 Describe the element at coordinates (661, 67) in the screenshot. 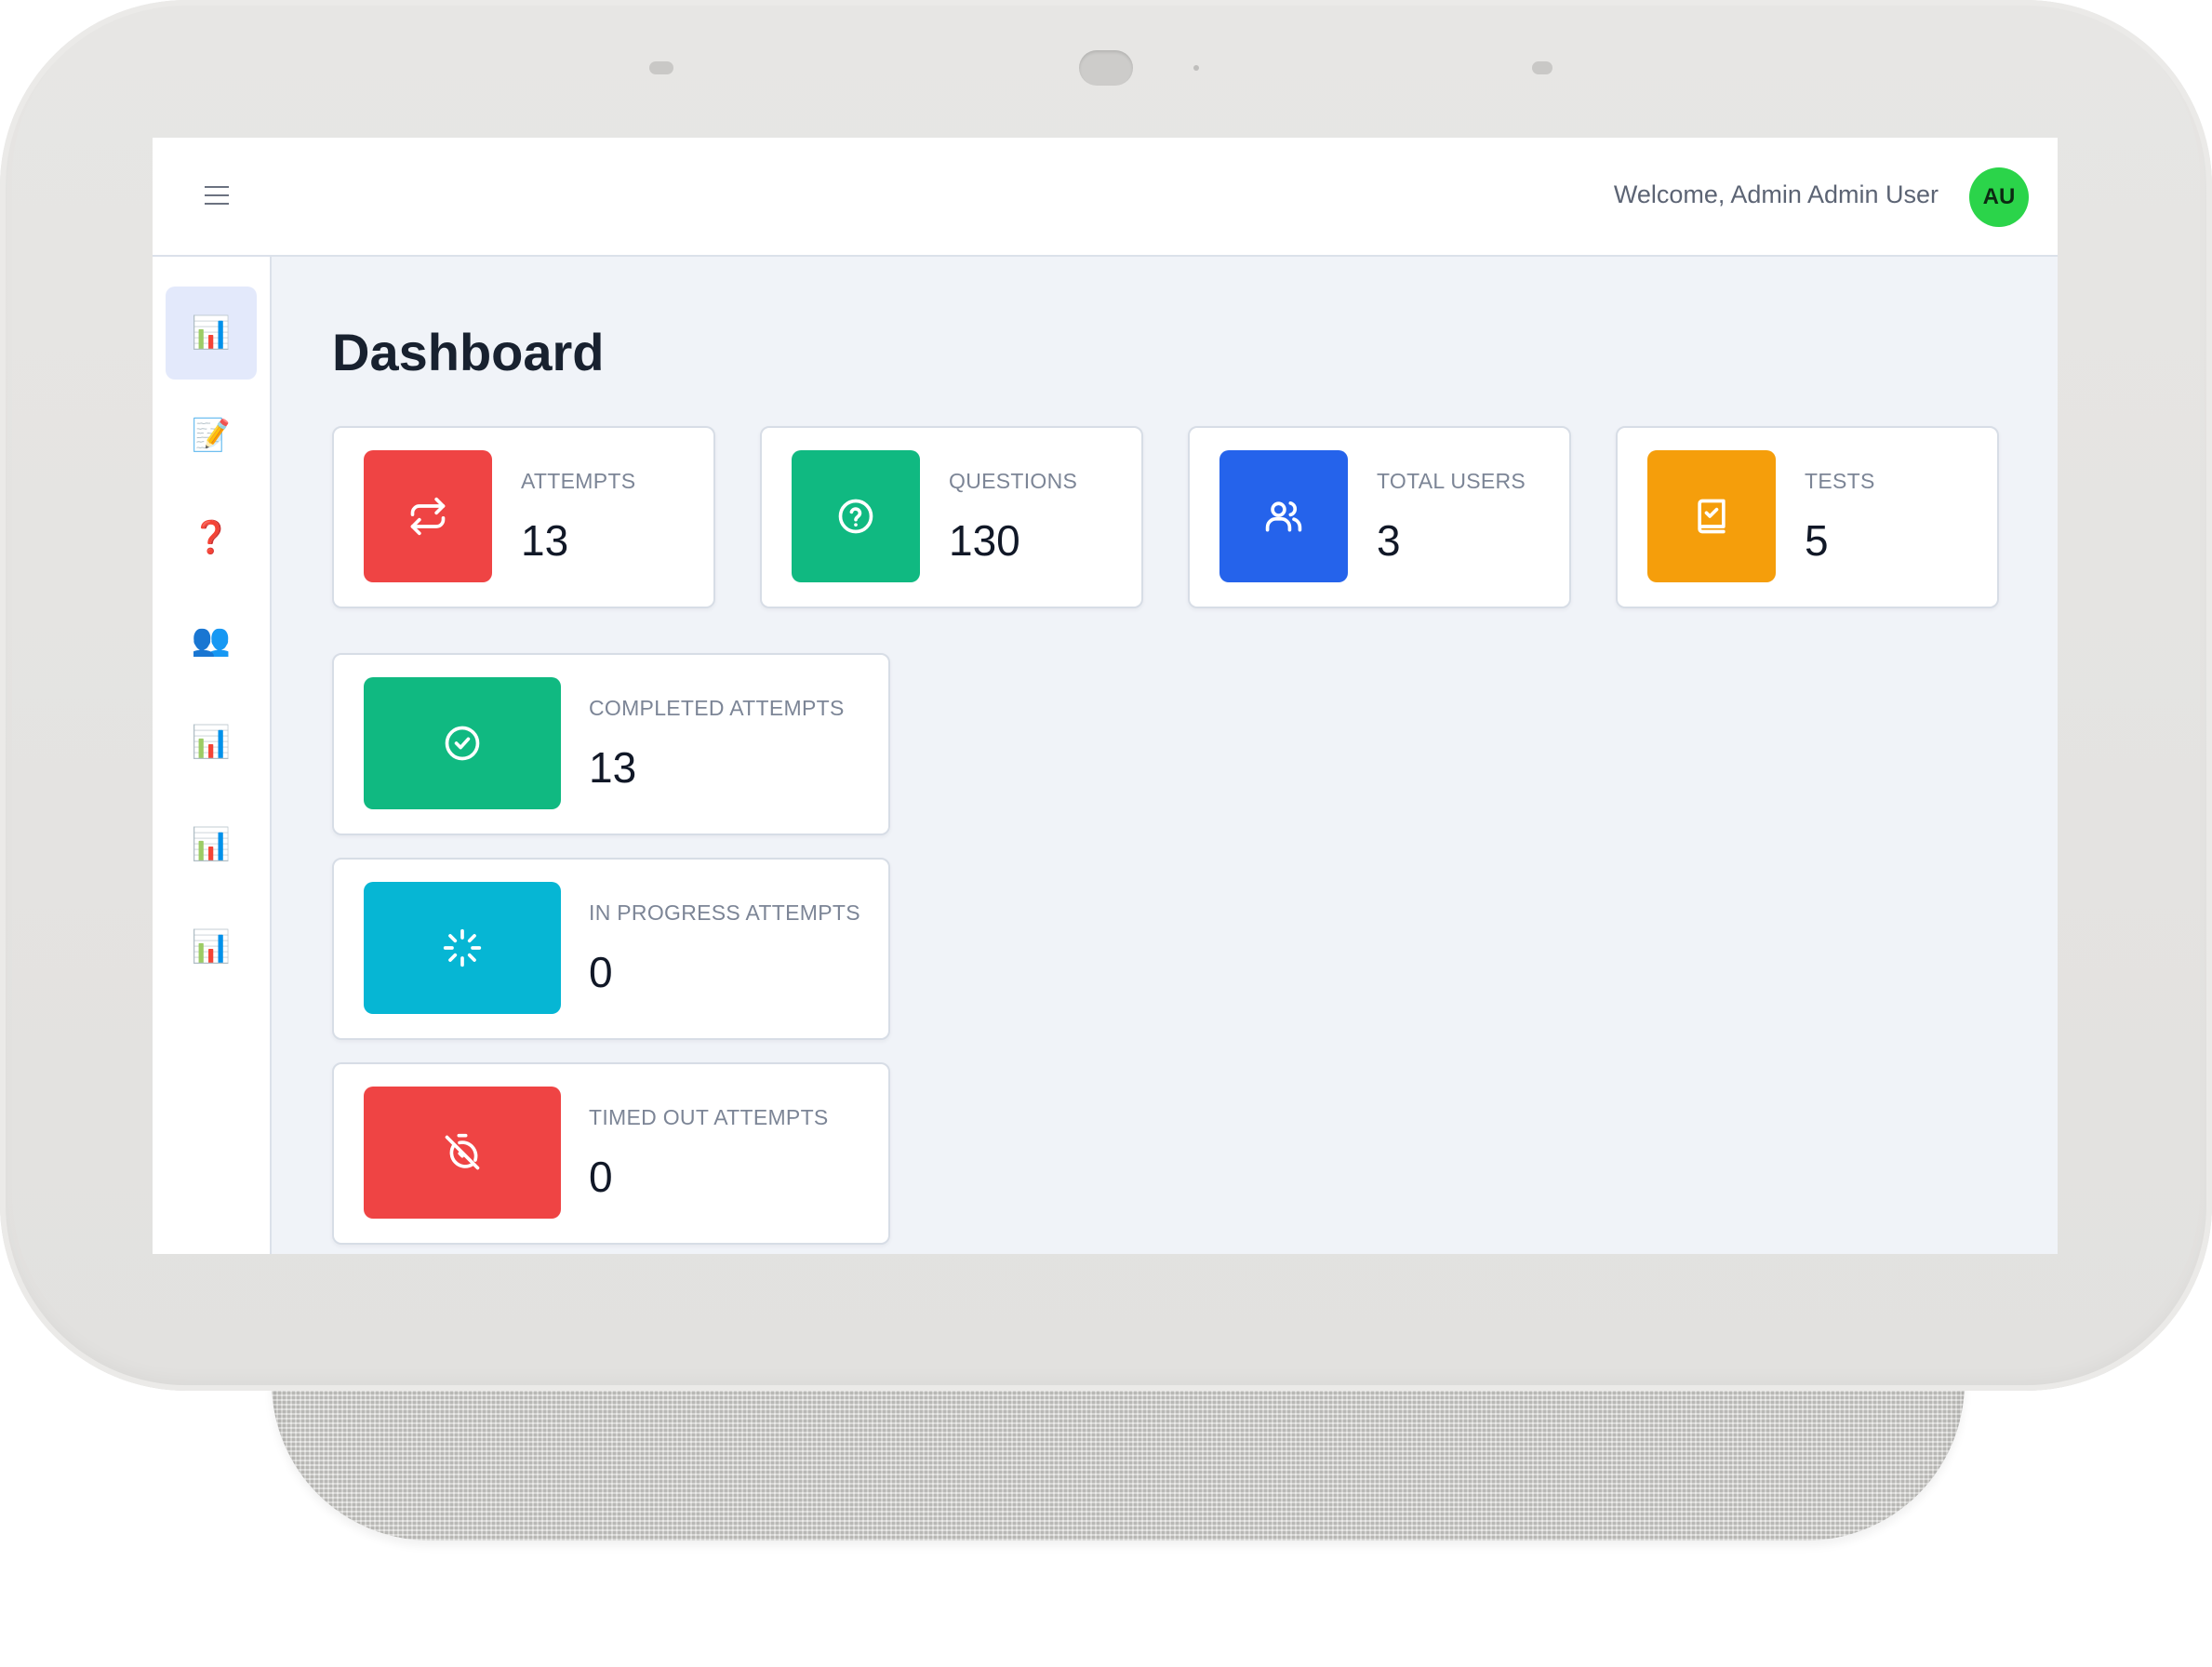

I see `sensor-left` at that location.